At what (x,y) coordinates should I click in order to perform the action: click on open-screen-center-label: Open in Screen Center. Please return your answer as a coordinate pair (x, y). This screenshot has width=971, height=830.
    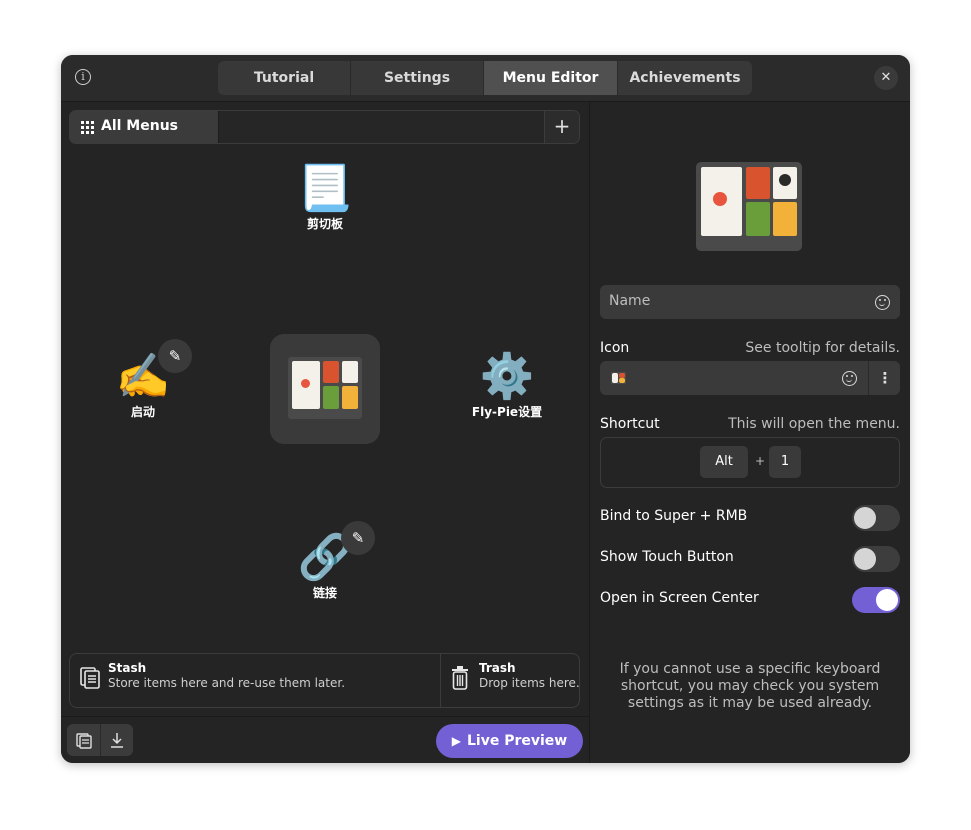
    Looking at the image, I should click on (679, 598).